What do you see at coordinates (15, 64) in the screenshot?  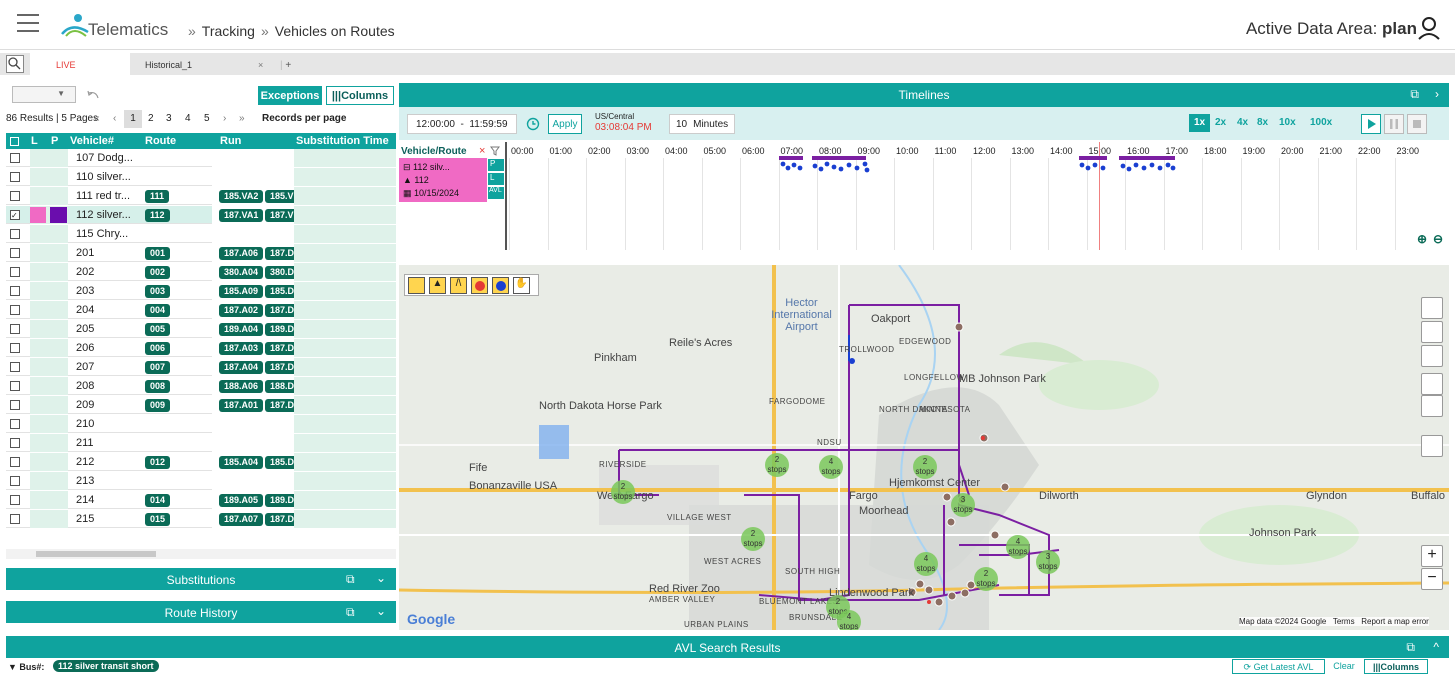 I see `search-icon` at bounding box center [15, 64].